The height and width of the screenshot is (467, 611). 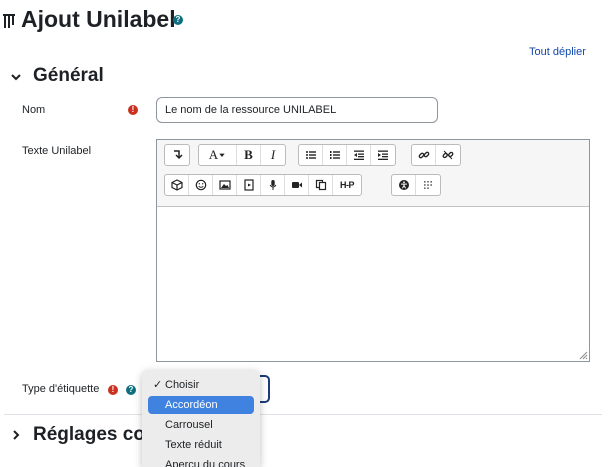 I want to click on toolbar-group-lists, so click(x=347, y=155).